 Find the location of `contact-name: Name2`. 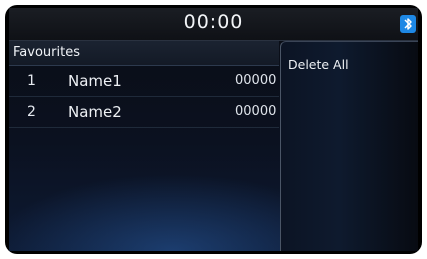

contact-name: Name2 is located at coordinates (95, 112).